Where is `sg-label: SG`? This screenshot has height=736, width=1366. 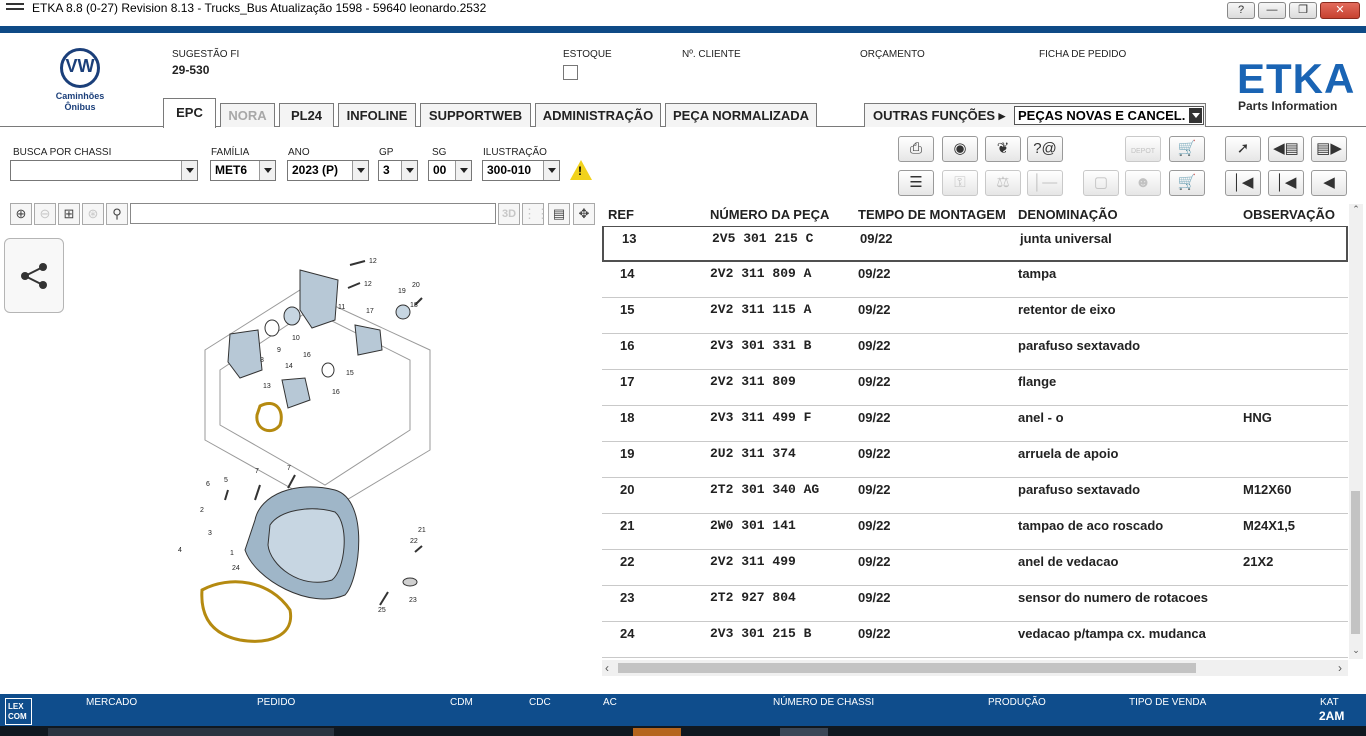 sg-label: SG is located at coordinates (439, 152).